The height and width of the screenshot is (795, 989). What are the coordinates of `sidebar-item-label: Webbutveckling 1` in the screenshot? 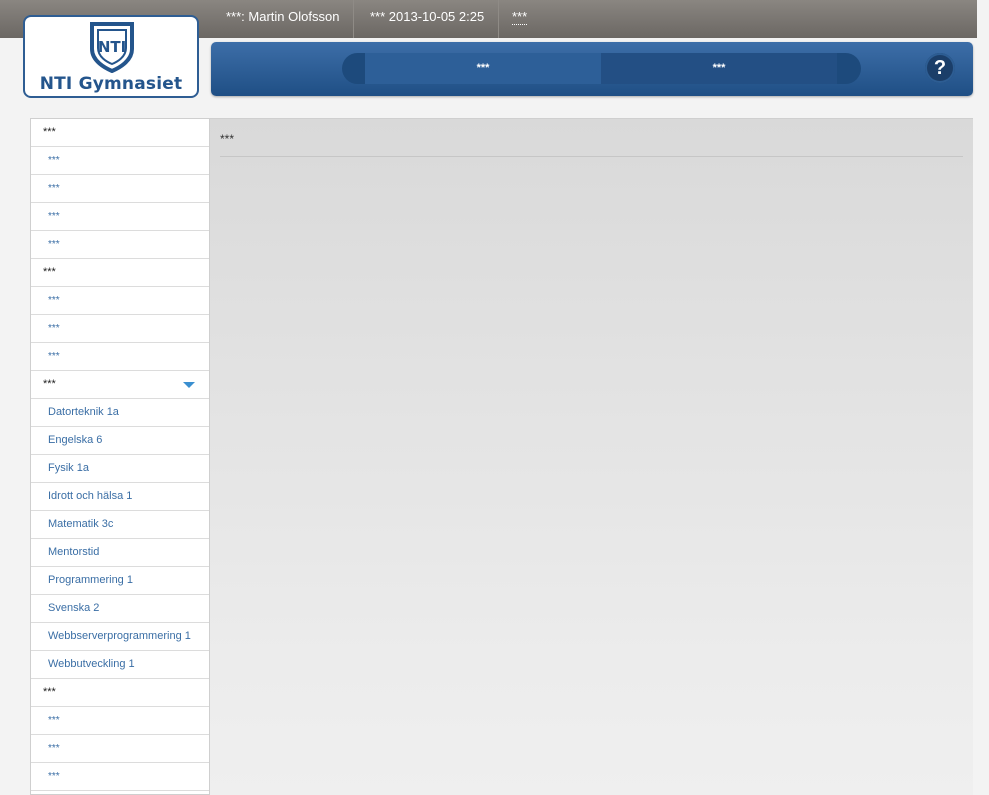 It's located at (91, 664).